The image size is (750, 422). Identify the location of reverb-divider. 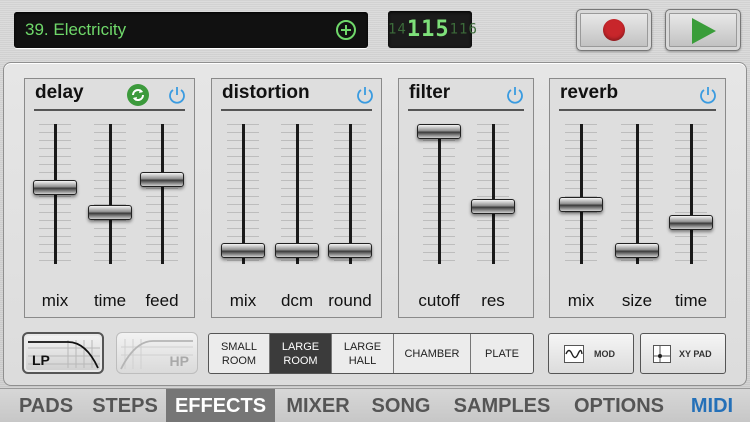
(637, 110).